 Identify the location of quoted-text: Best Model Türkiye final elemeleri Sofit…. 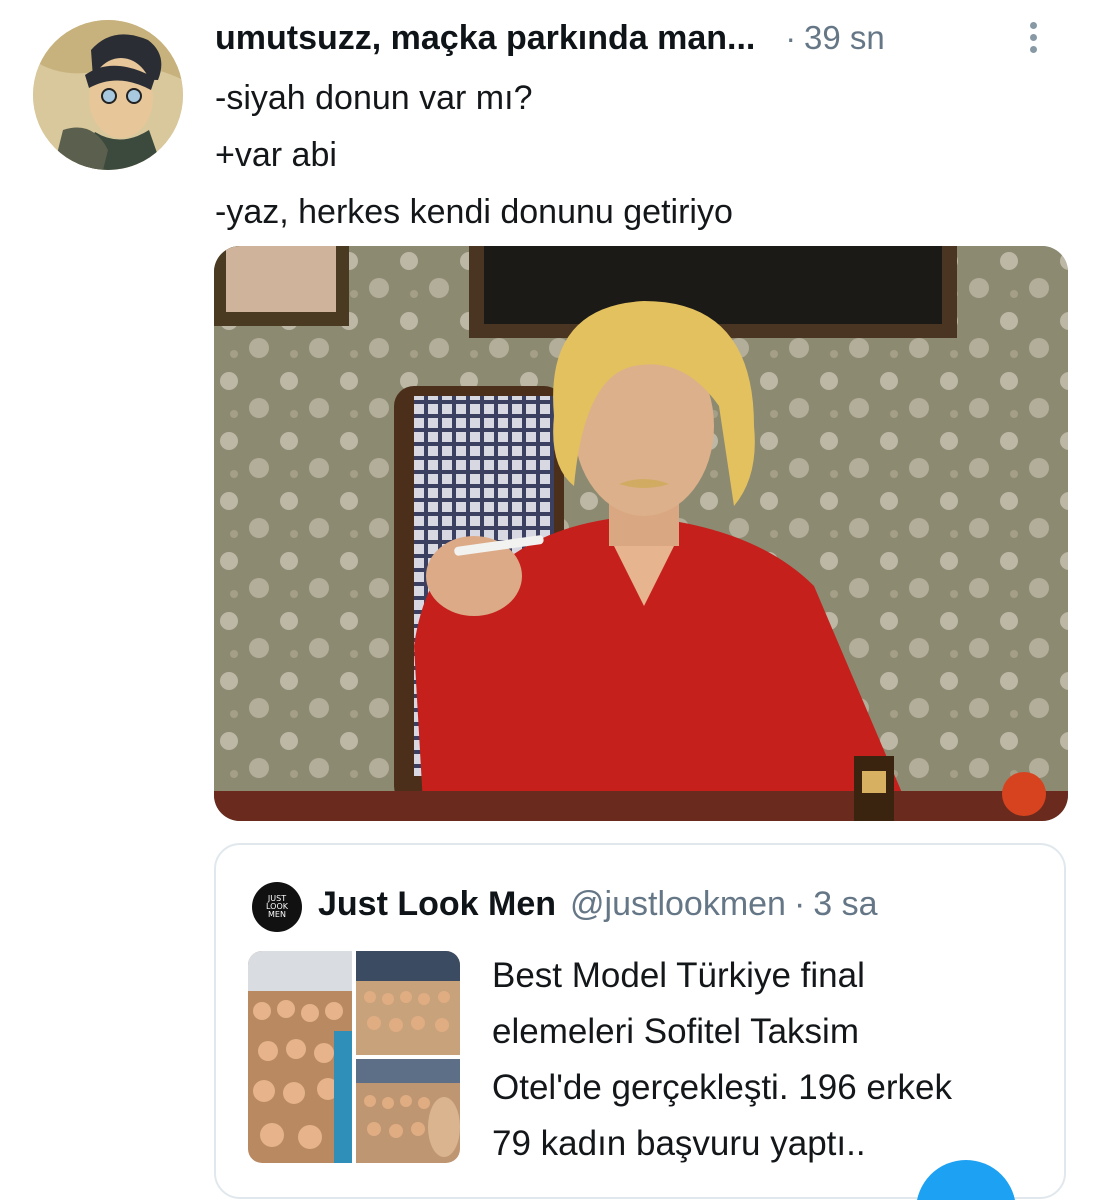
(772, 1060).